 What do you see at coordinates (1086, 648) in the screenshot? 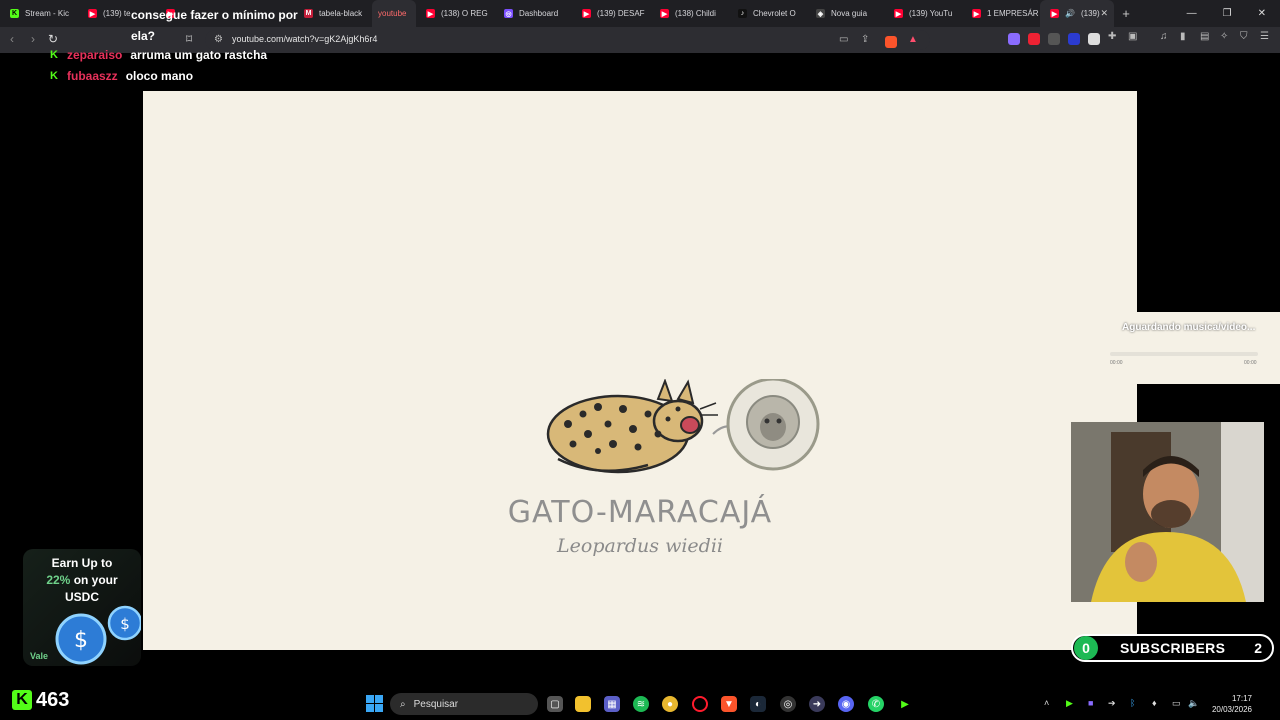
I see `subscriber-count-left: 0` at bounding box center [1086, 648].